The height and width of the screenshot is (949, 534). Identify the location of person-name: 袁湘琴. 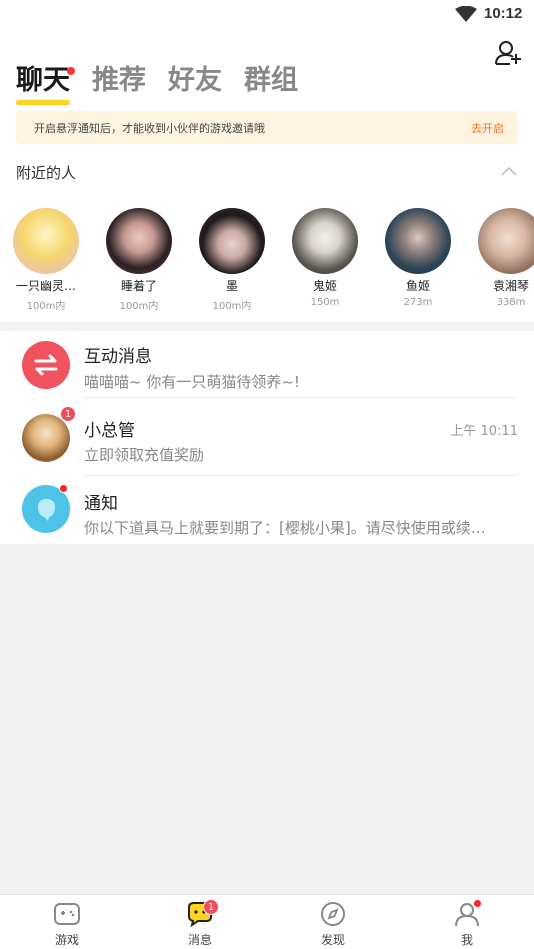
(510, 286).